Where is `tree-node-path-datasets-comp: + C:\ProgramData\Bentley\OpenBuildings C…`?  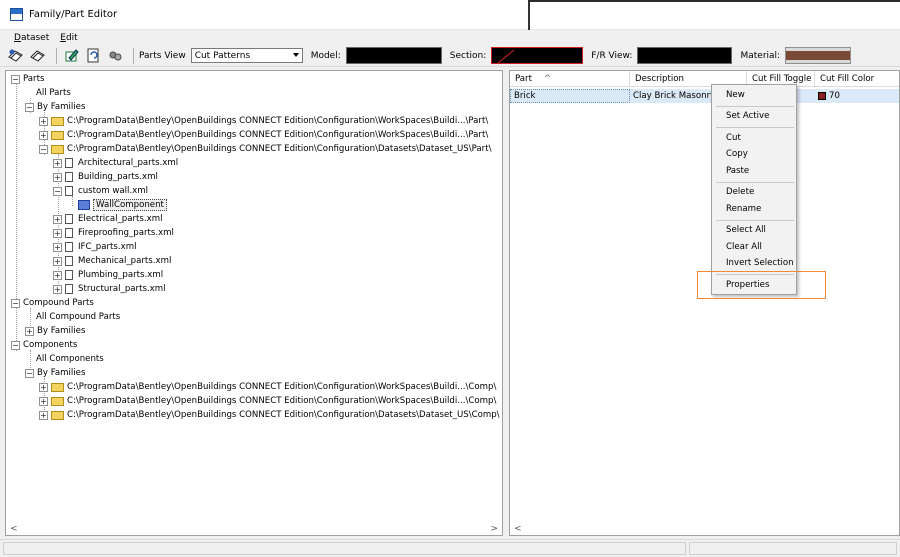
tree-node-path-datasets-comp: + C:\ProgramData\Bentley\OpenBuildings C… is located at coordinates (269, 415).